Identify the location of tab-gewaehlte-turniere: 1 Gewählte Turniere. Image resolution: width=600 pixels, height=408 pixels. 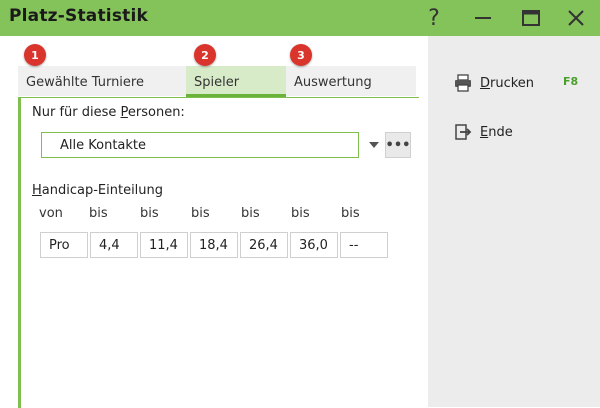
(102, 70).